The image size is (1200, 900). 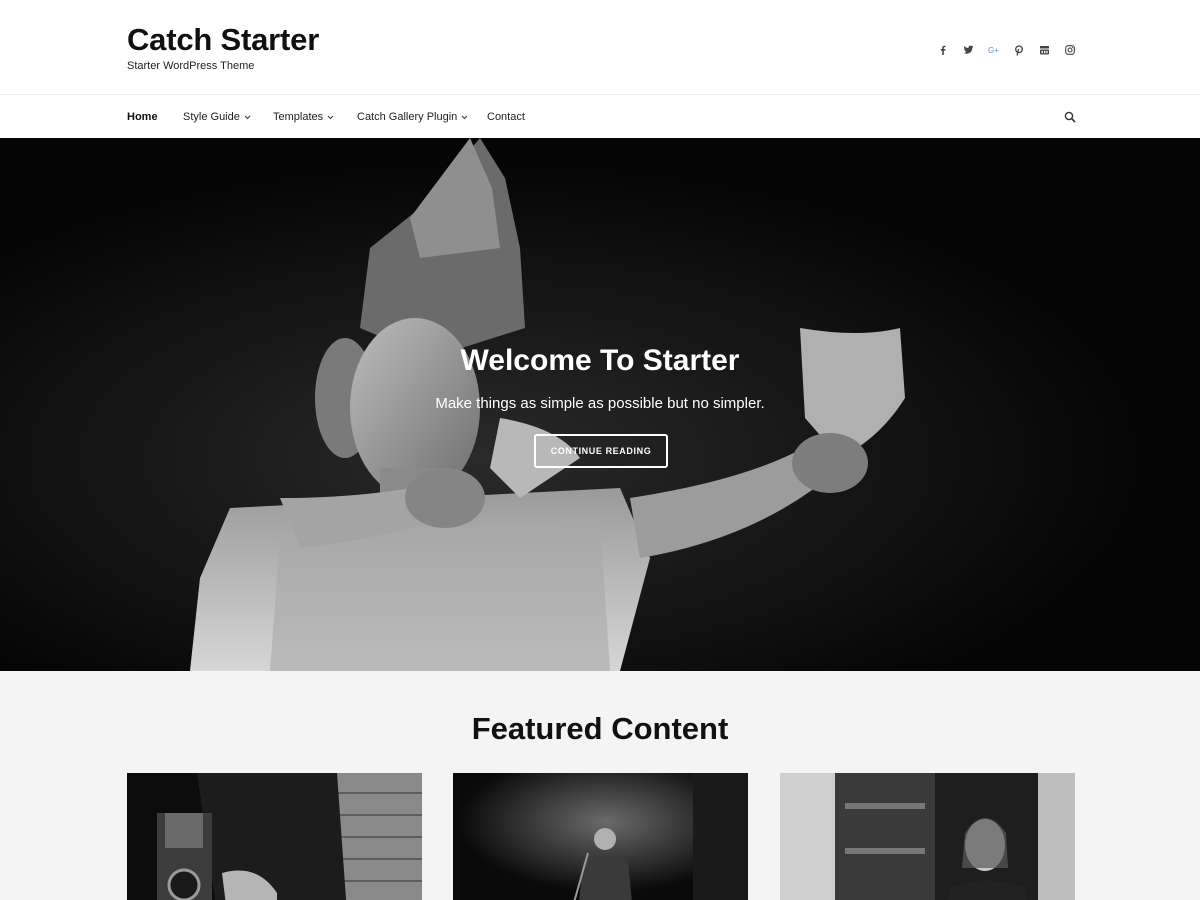 I want to click on featured-card-portrait, so click(x=927, y=836).